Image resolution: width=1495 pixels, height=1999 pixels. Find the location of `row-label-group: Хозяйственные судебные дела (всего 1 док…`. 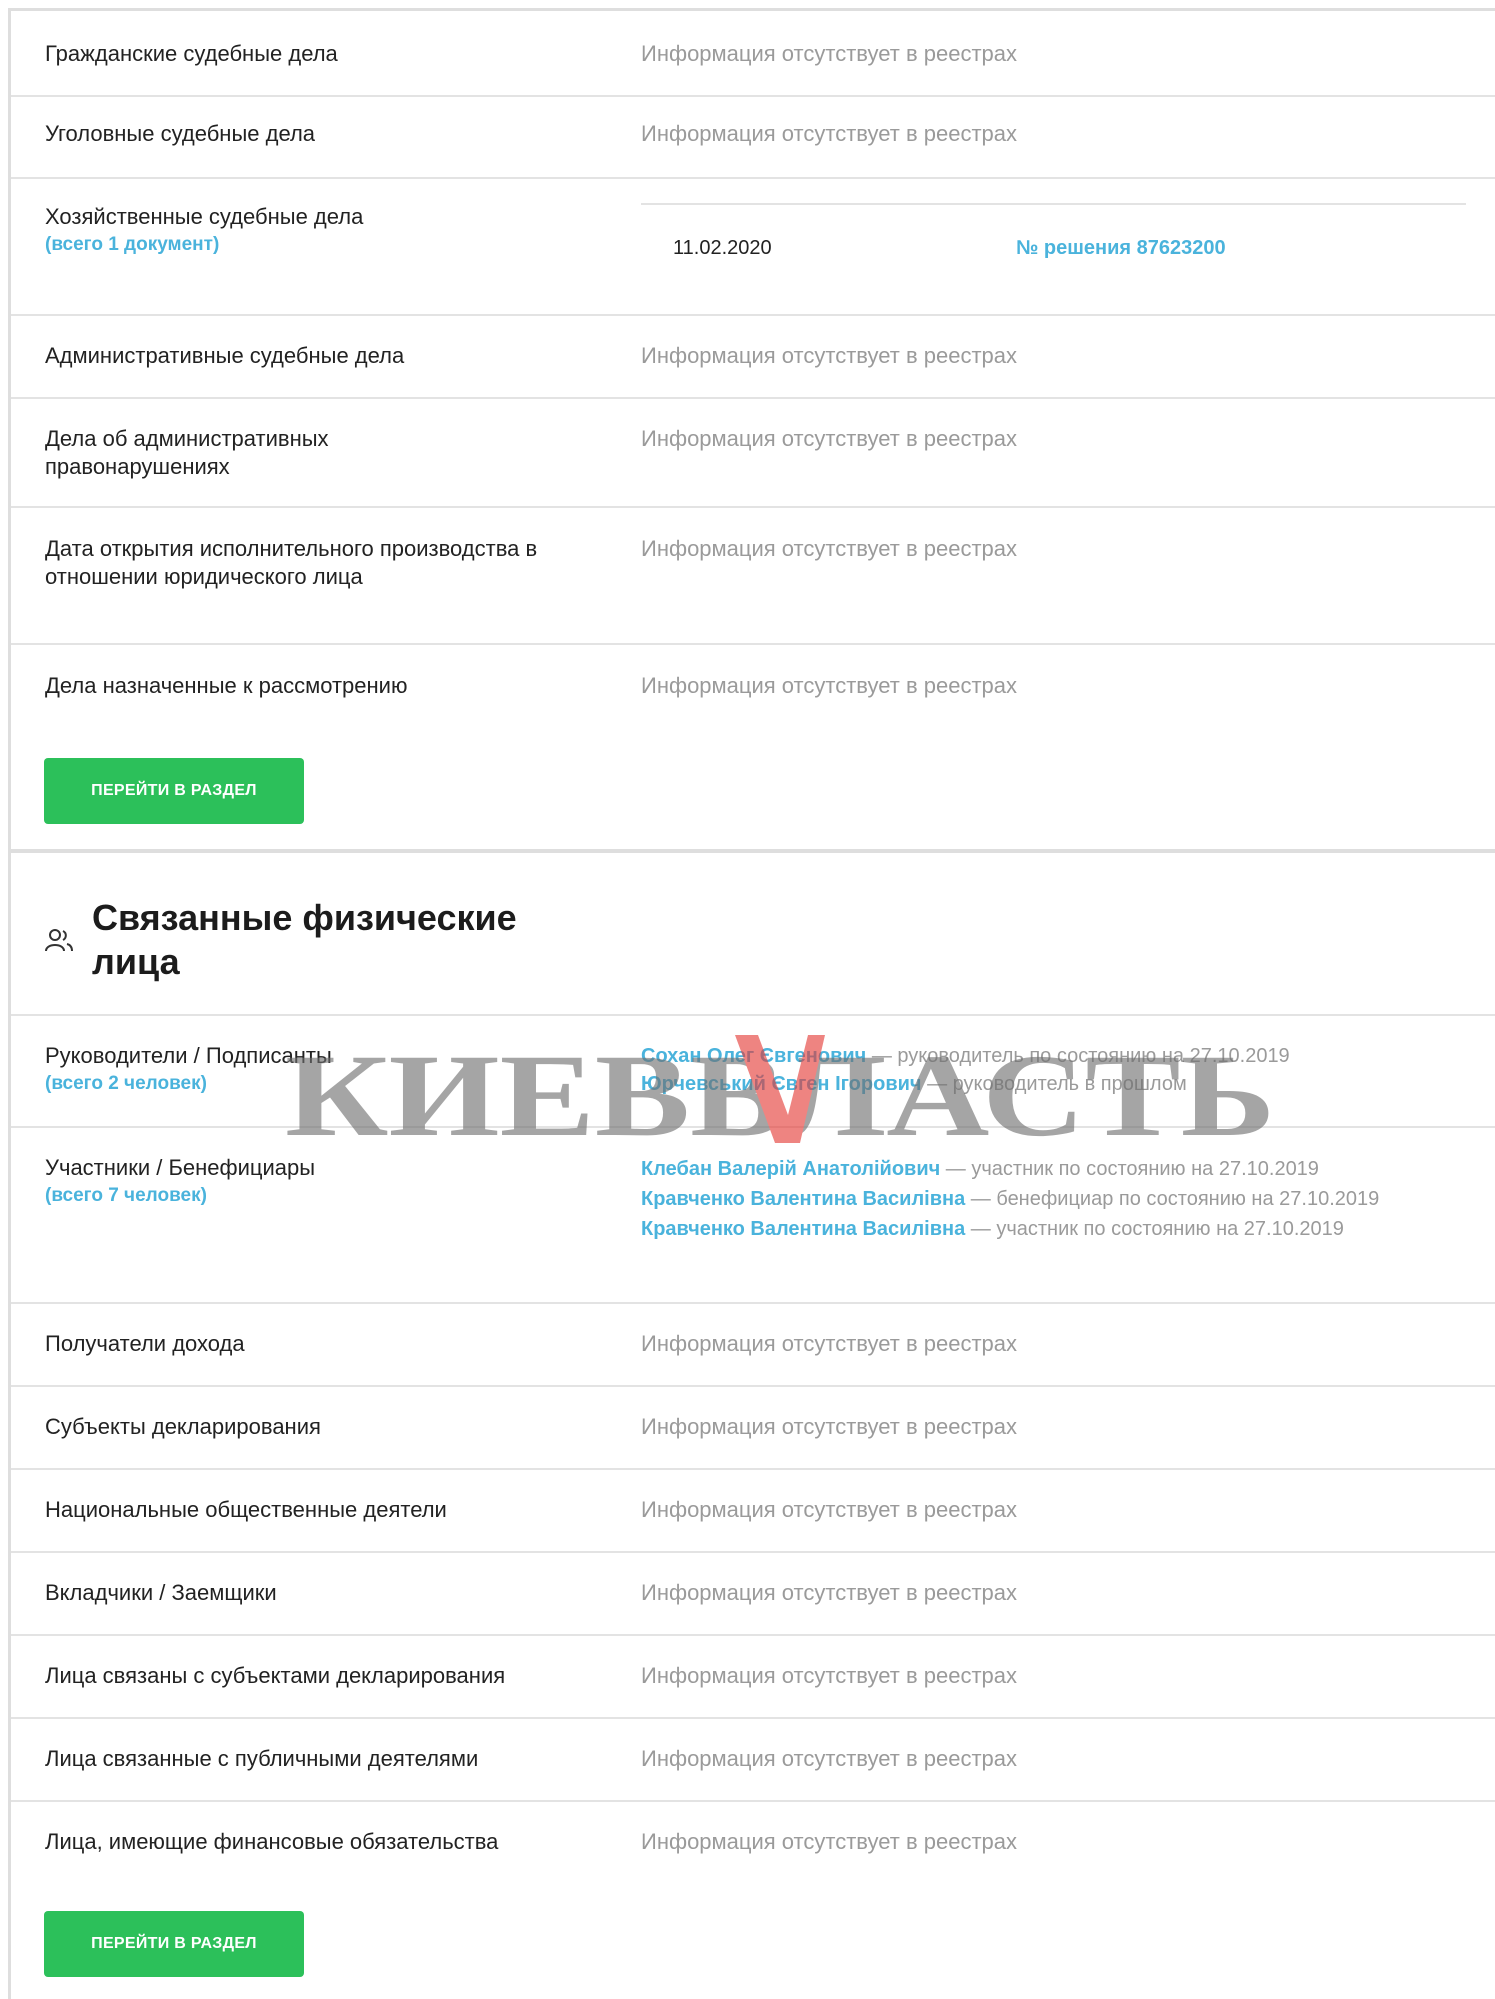

row-label-group: Хозяйственные судебные дела (всего 1 док… is located at coordinates (315, 231).